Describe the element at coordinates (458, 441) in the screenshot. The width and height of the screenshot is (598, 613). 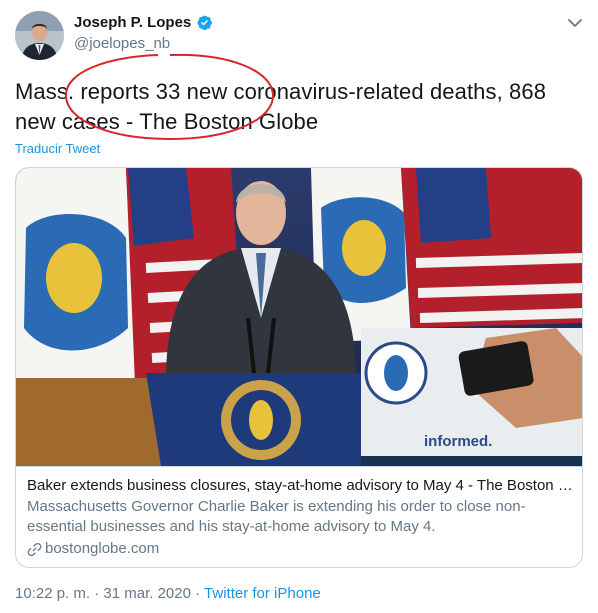
I see `card-image-text: informed.` at that location.